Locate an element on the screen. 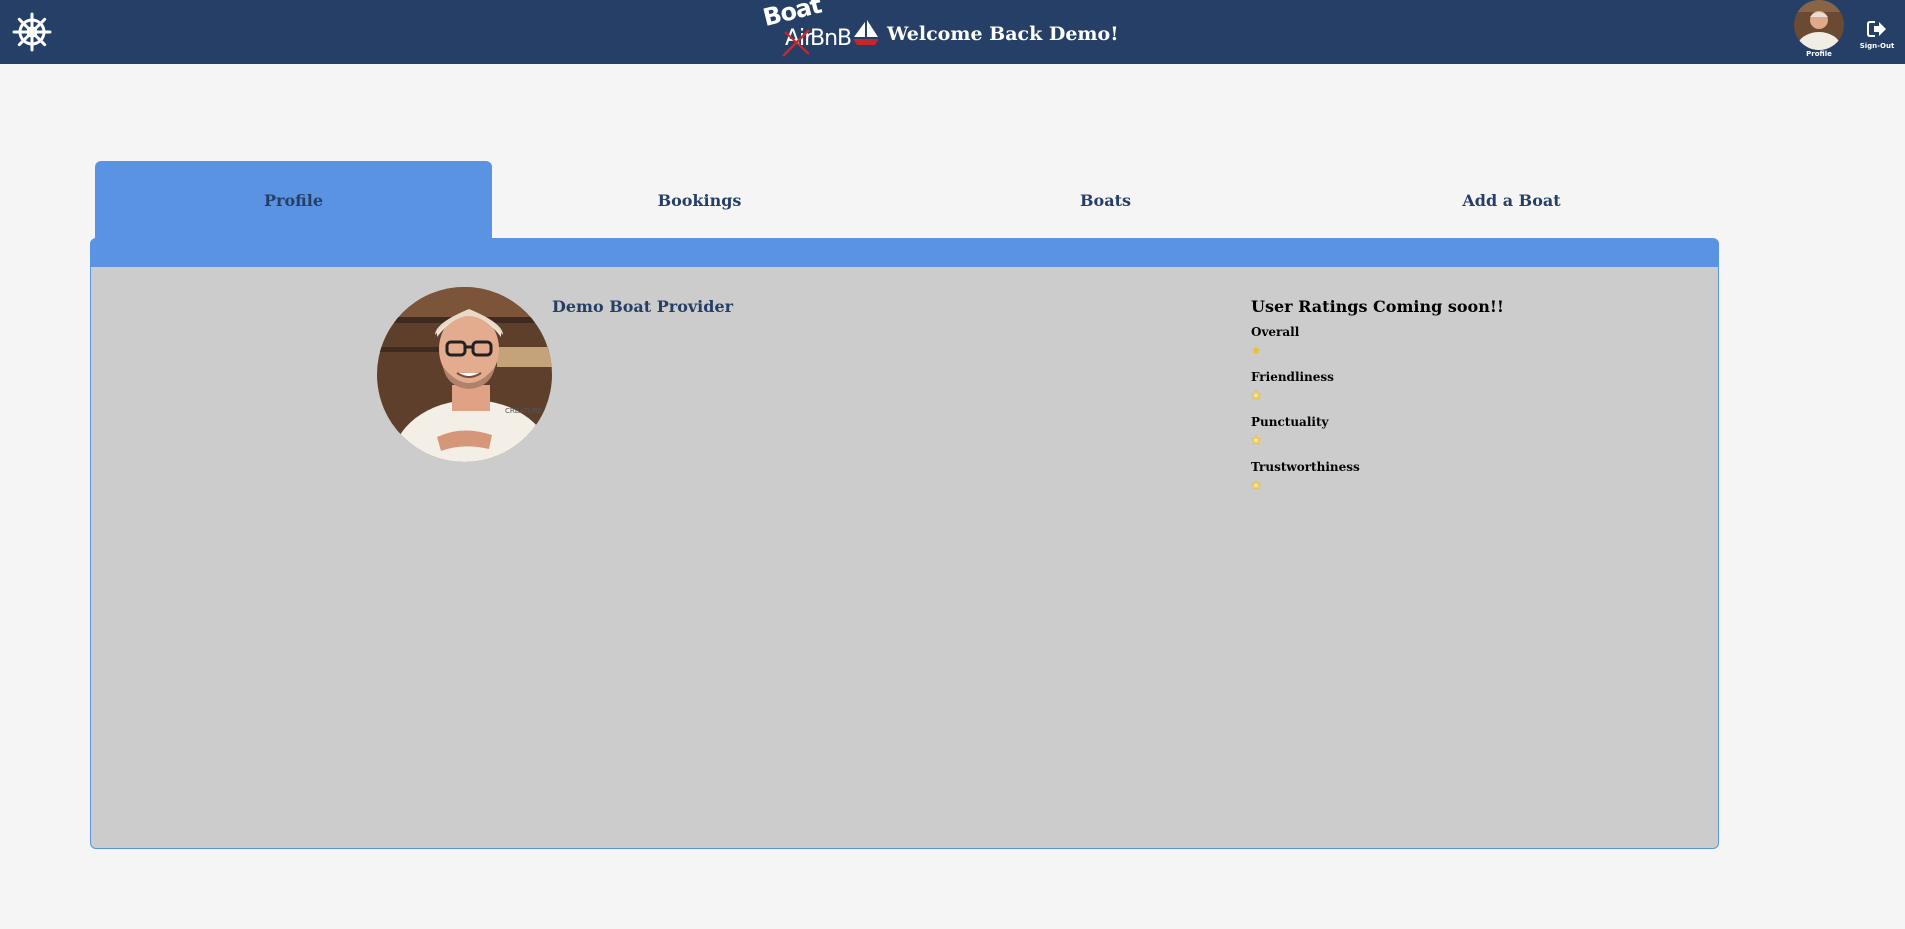 The height and width of the screenshot is (929, 1905). ratings-title: User Ratings Coming soon!! is located at coordinates (1377, 306).